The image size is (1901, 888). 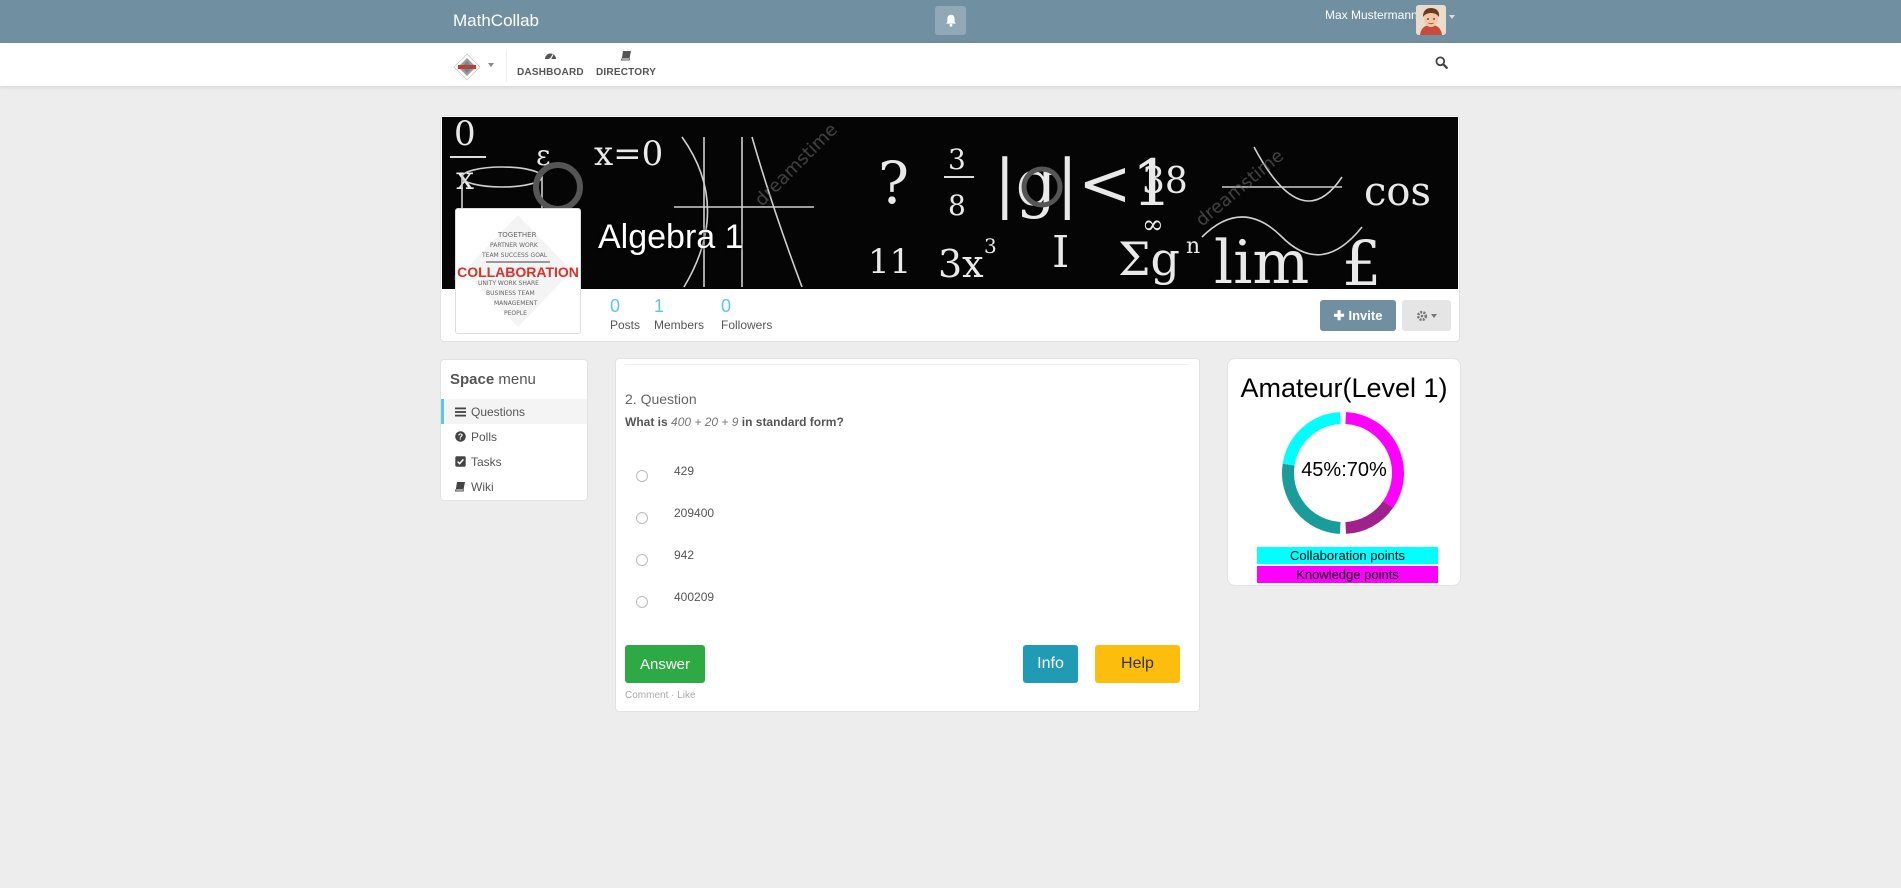 What do you see at coordinates (550, 72) in the screenshot?
I see `nav-dashboard-label: DASHBOARD` at bounding box center [550, 72].